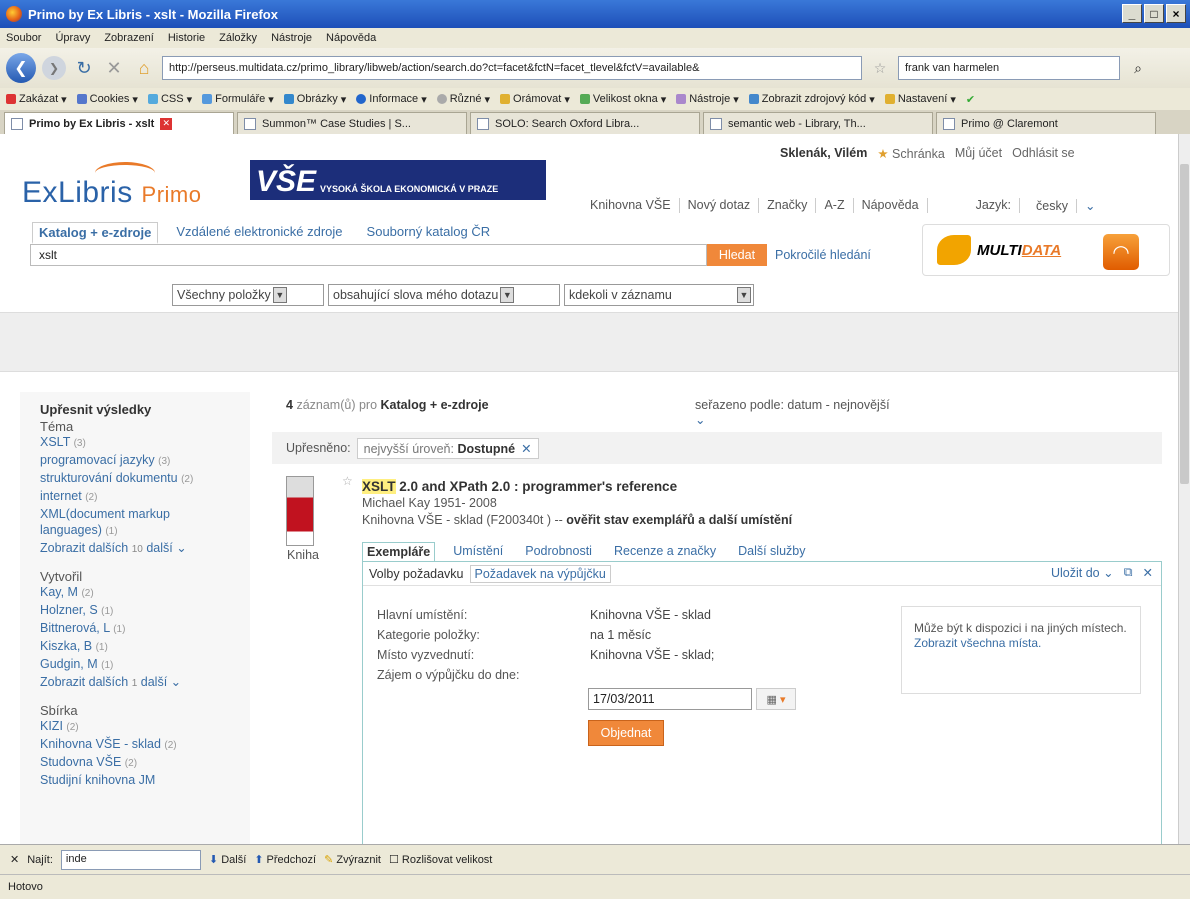 This screenshot has width=1190, height=899. I want to click on nav-znacky: Značky, so click(788, 205).